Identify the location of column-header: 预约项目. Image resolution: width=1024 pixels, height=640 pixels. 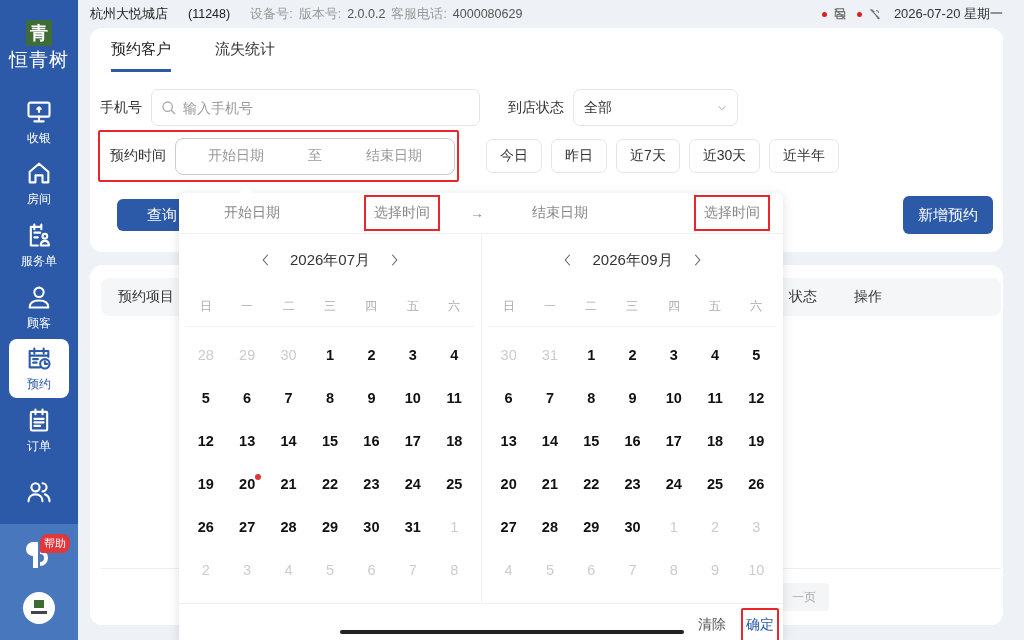
(146, 297).